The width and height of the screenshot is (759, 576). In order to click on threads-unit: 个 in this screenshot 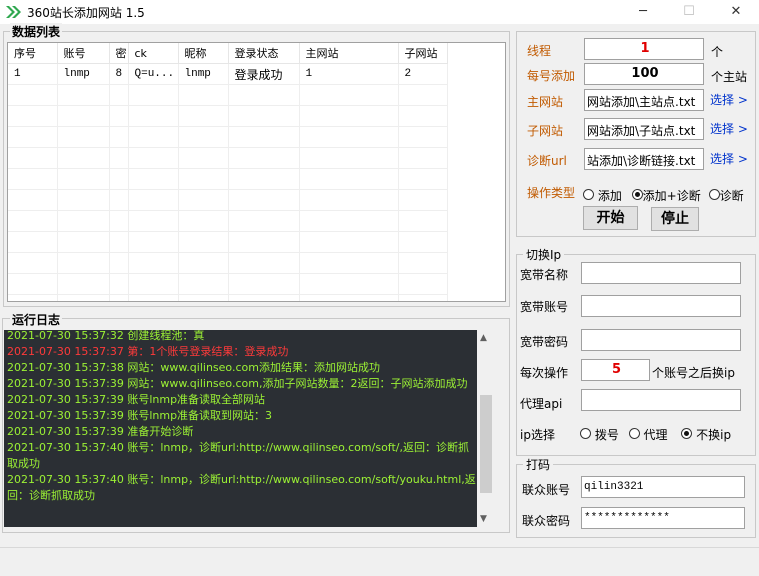, I will do `click(717, 52)`.